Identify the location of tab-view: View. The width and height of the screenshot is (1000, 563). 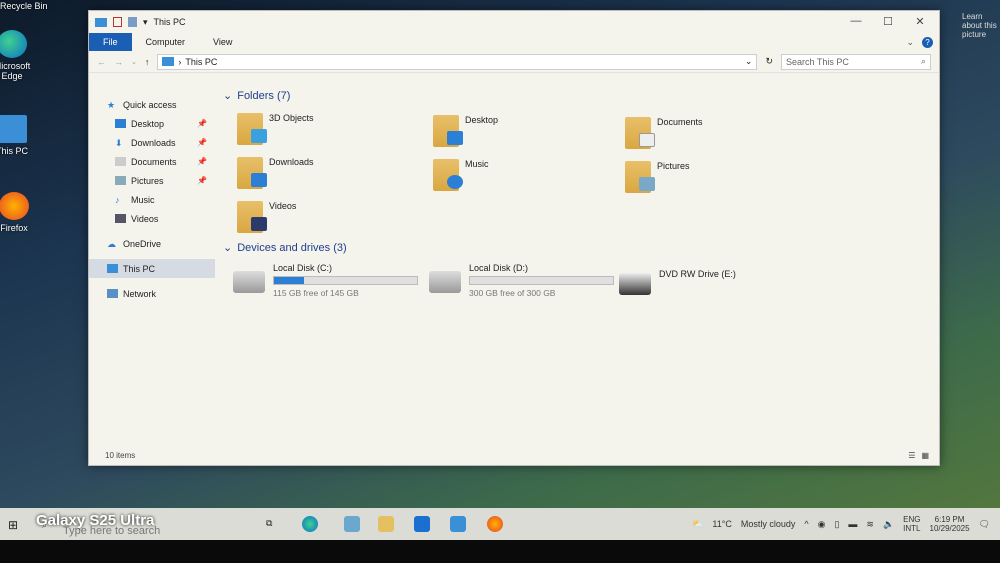
(222, 42).